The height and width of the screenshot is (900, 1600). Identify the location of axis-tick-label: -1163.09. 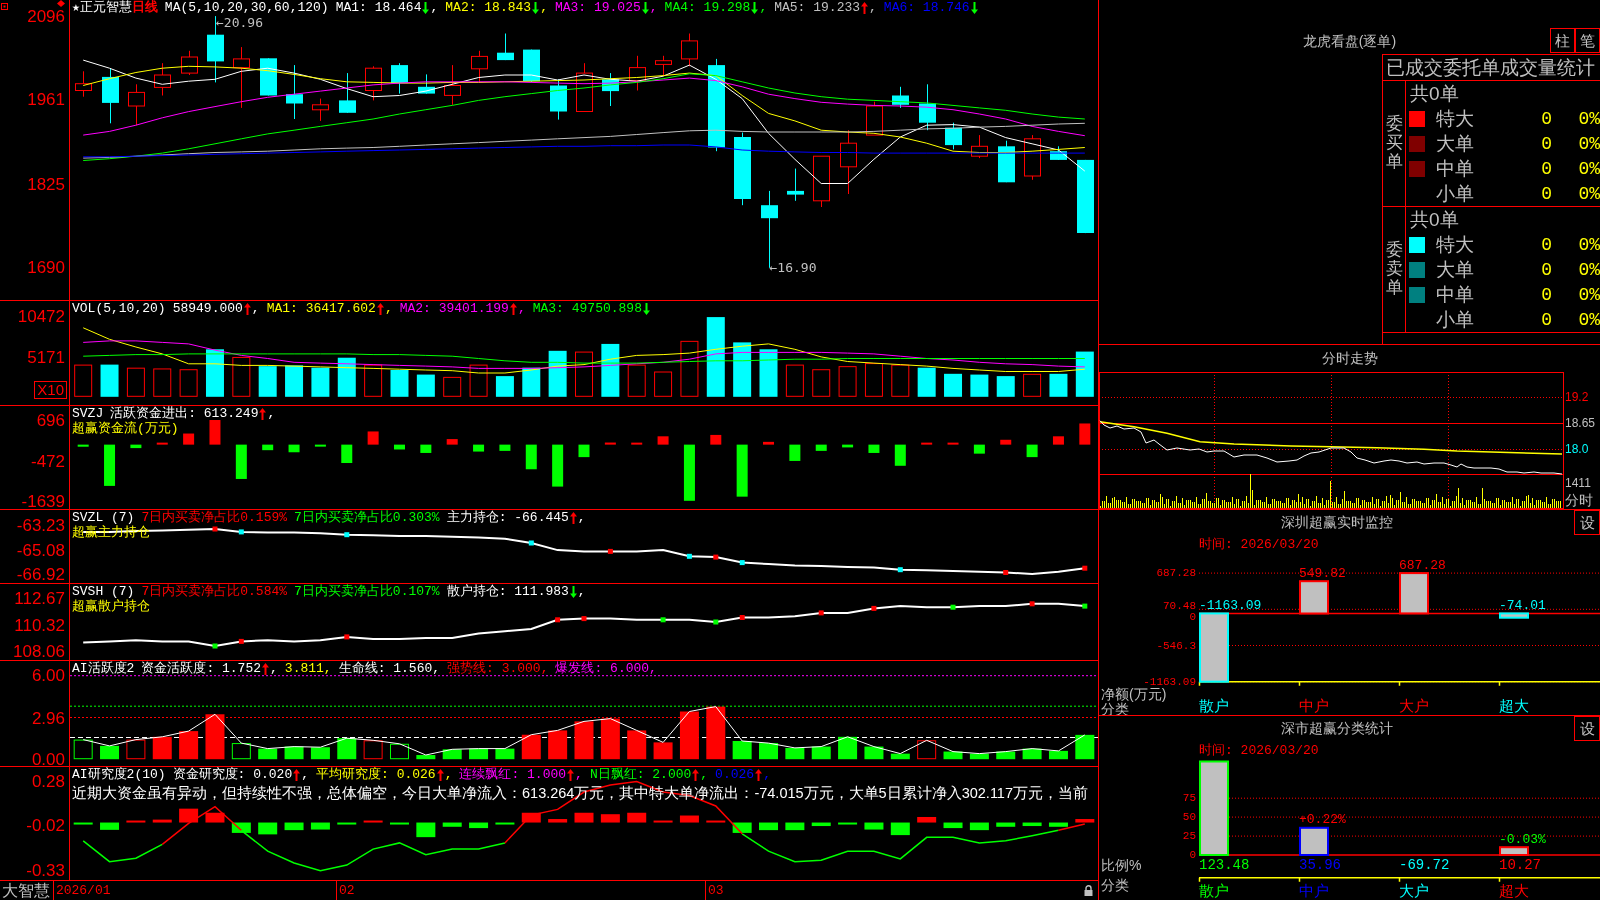
(1169, 681).